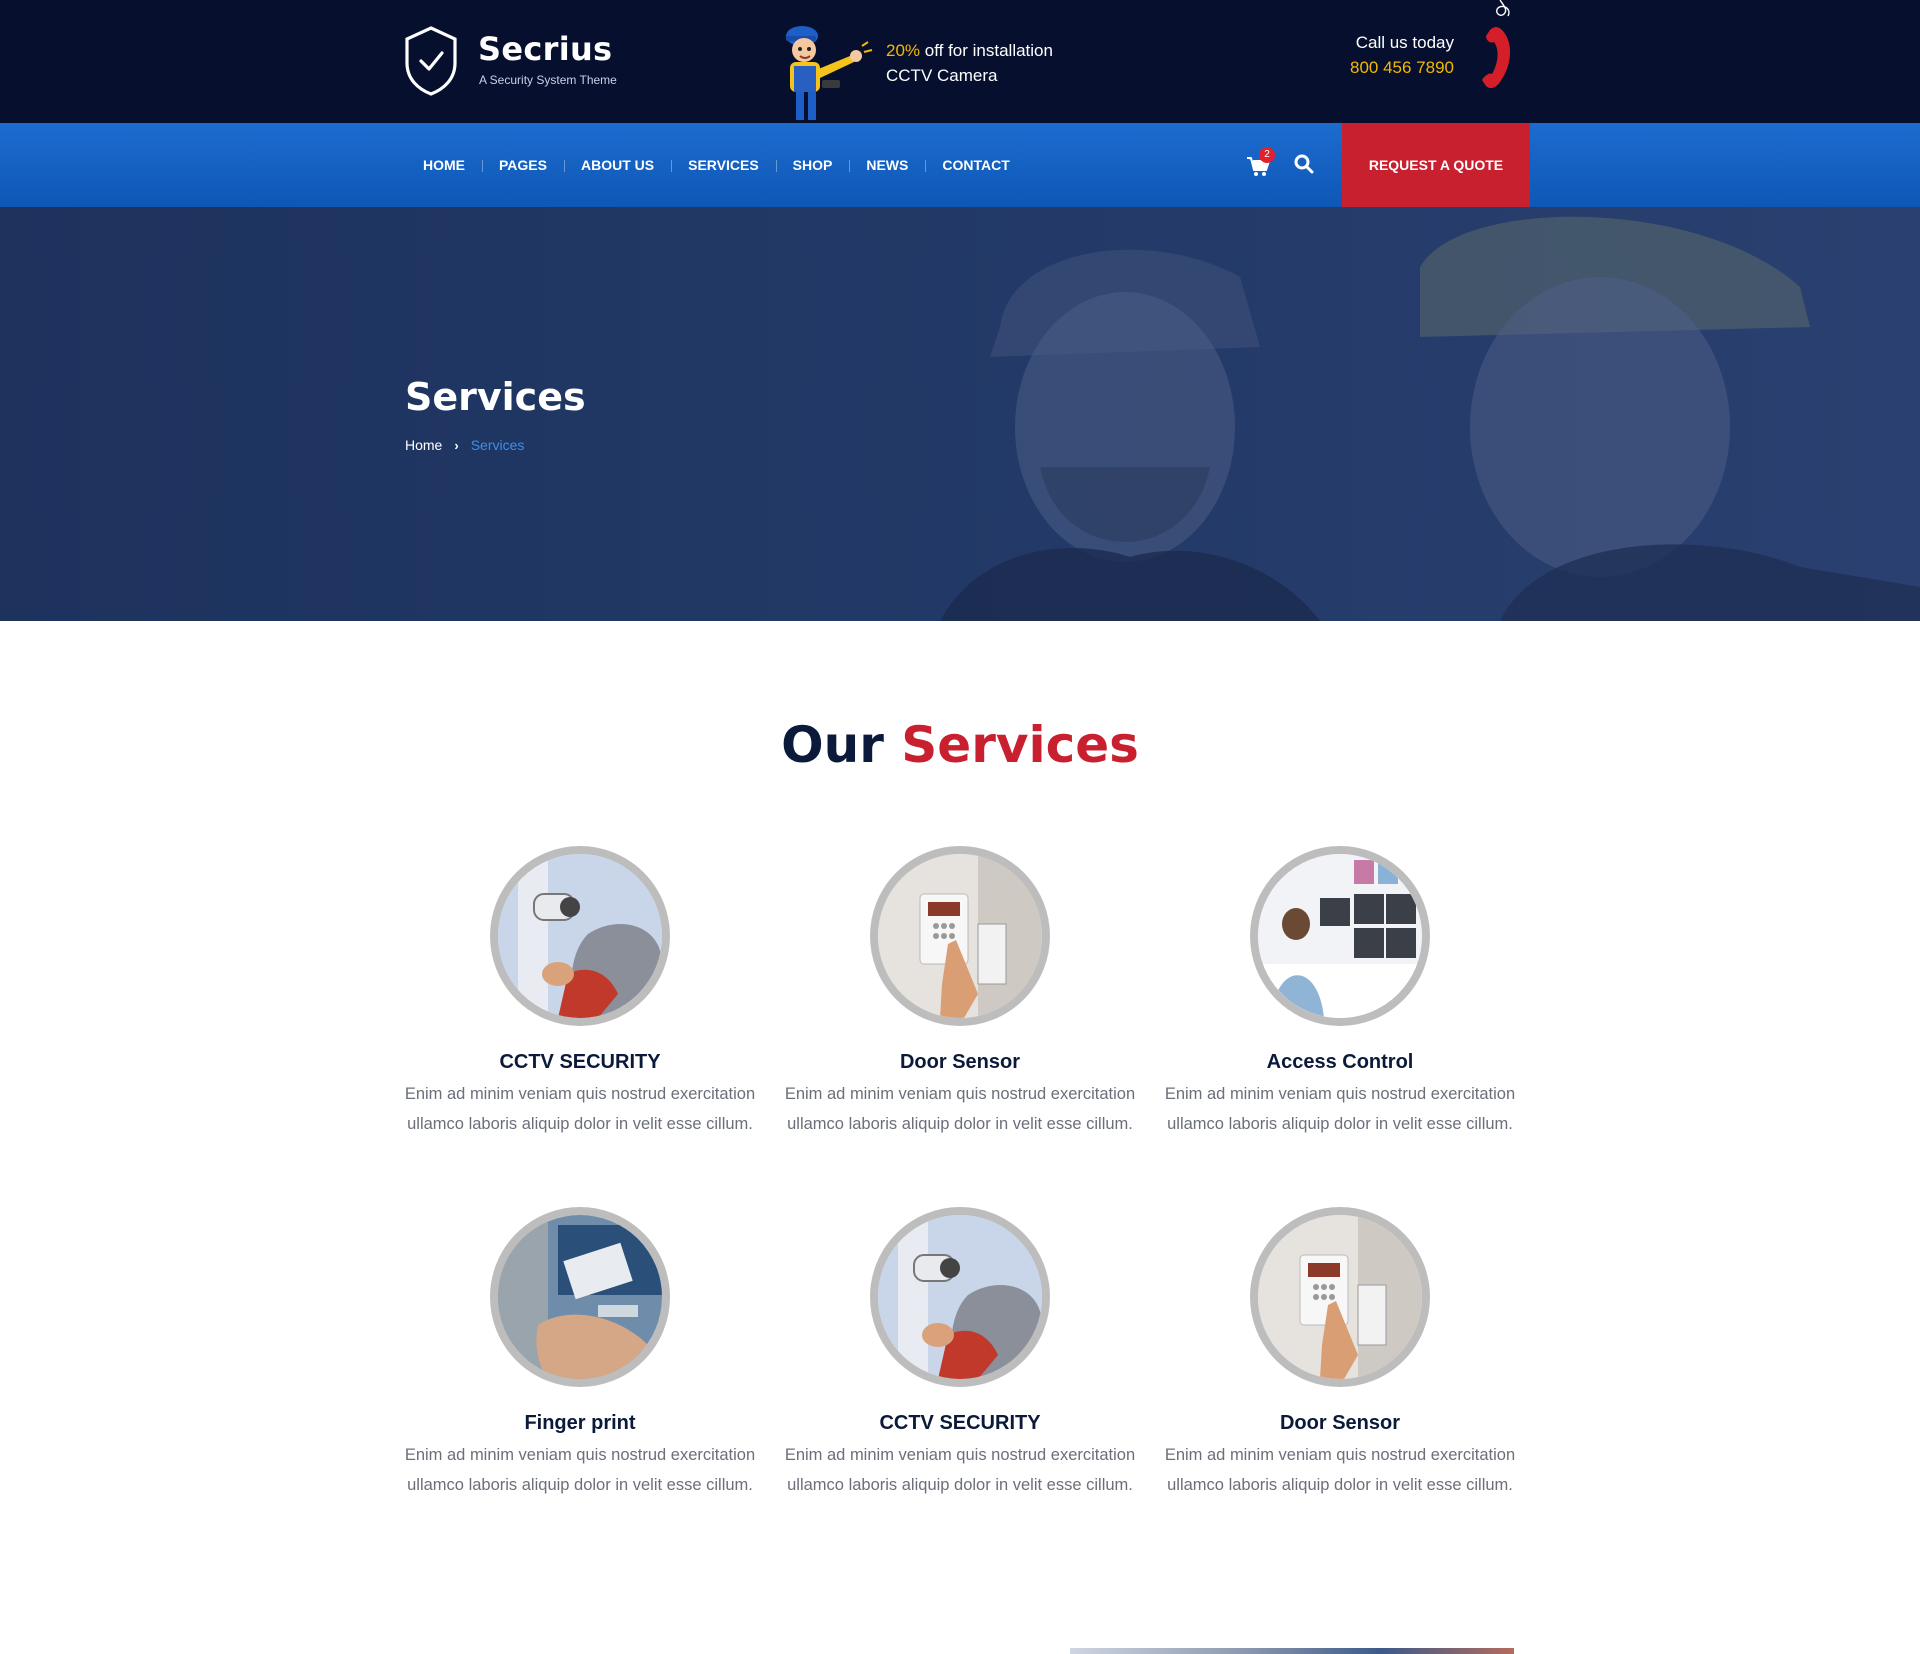  What do you see at coordinates (495, 397) in the screenshot?
I see `page-title: Services` at bounding box center [495, 397].